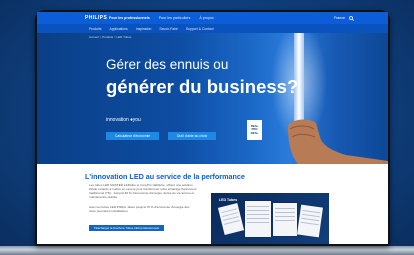 Image resolution: width=414 pixels, height=255 pixels. I want to click on savings-calculator-button: Calculateur d'économie, so click(132, 136).